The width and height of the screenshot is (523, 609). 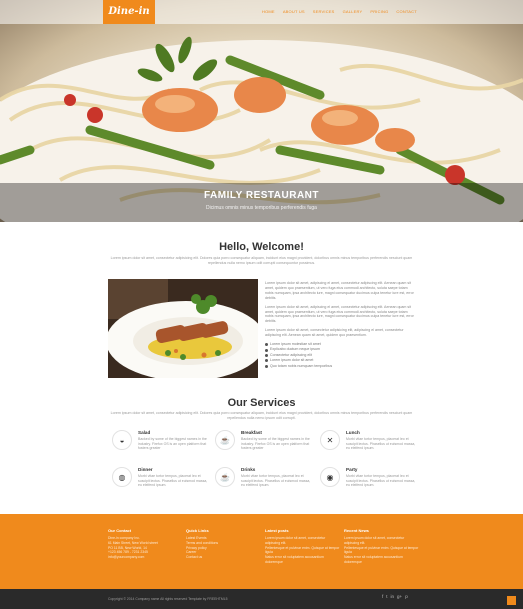 I want to click on nav-services: SERVICES, so click(x=324, y=11).